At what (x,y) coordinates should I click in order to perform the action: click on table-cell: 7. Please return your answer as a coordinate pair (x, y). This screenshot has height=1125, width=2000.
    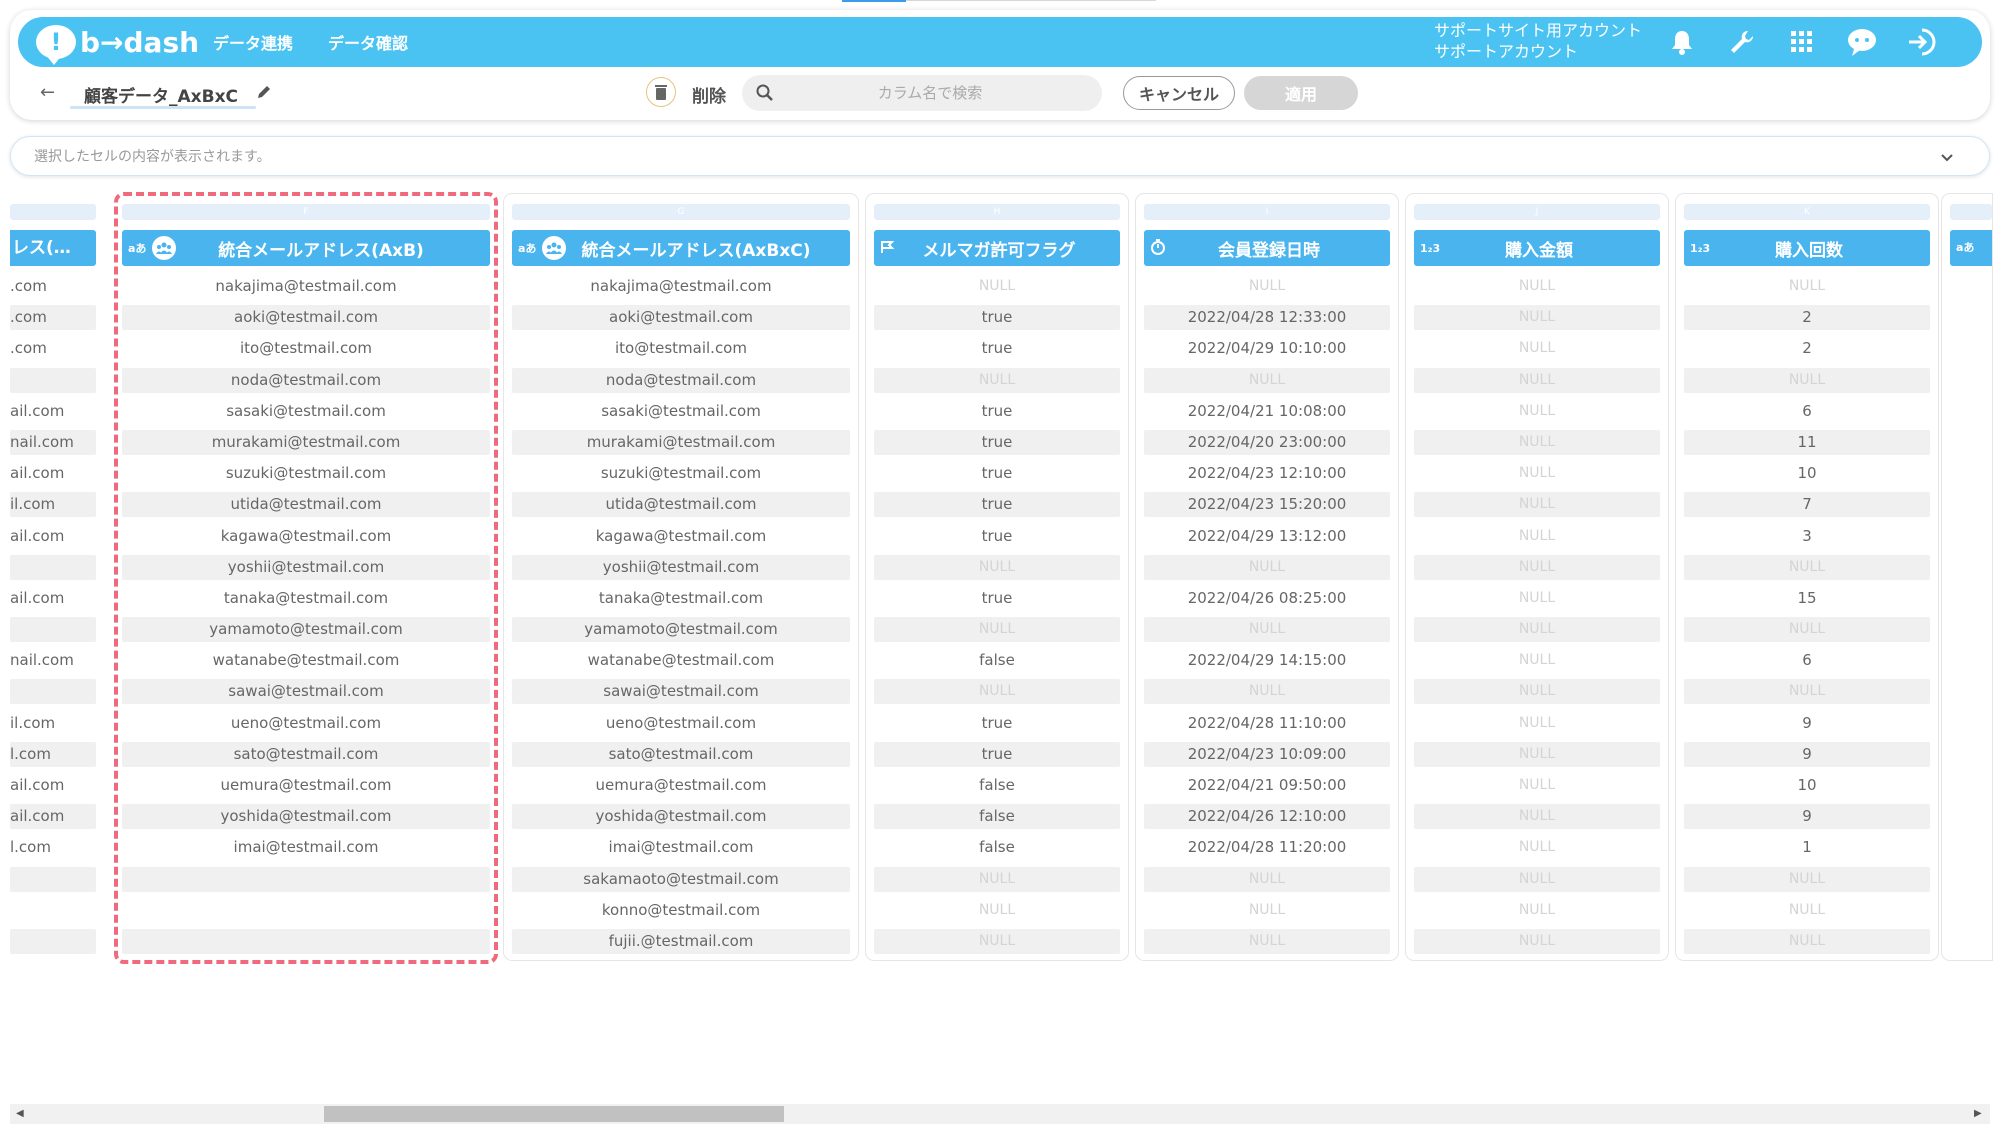
    Looking at the image, I should click on (1807, 505).